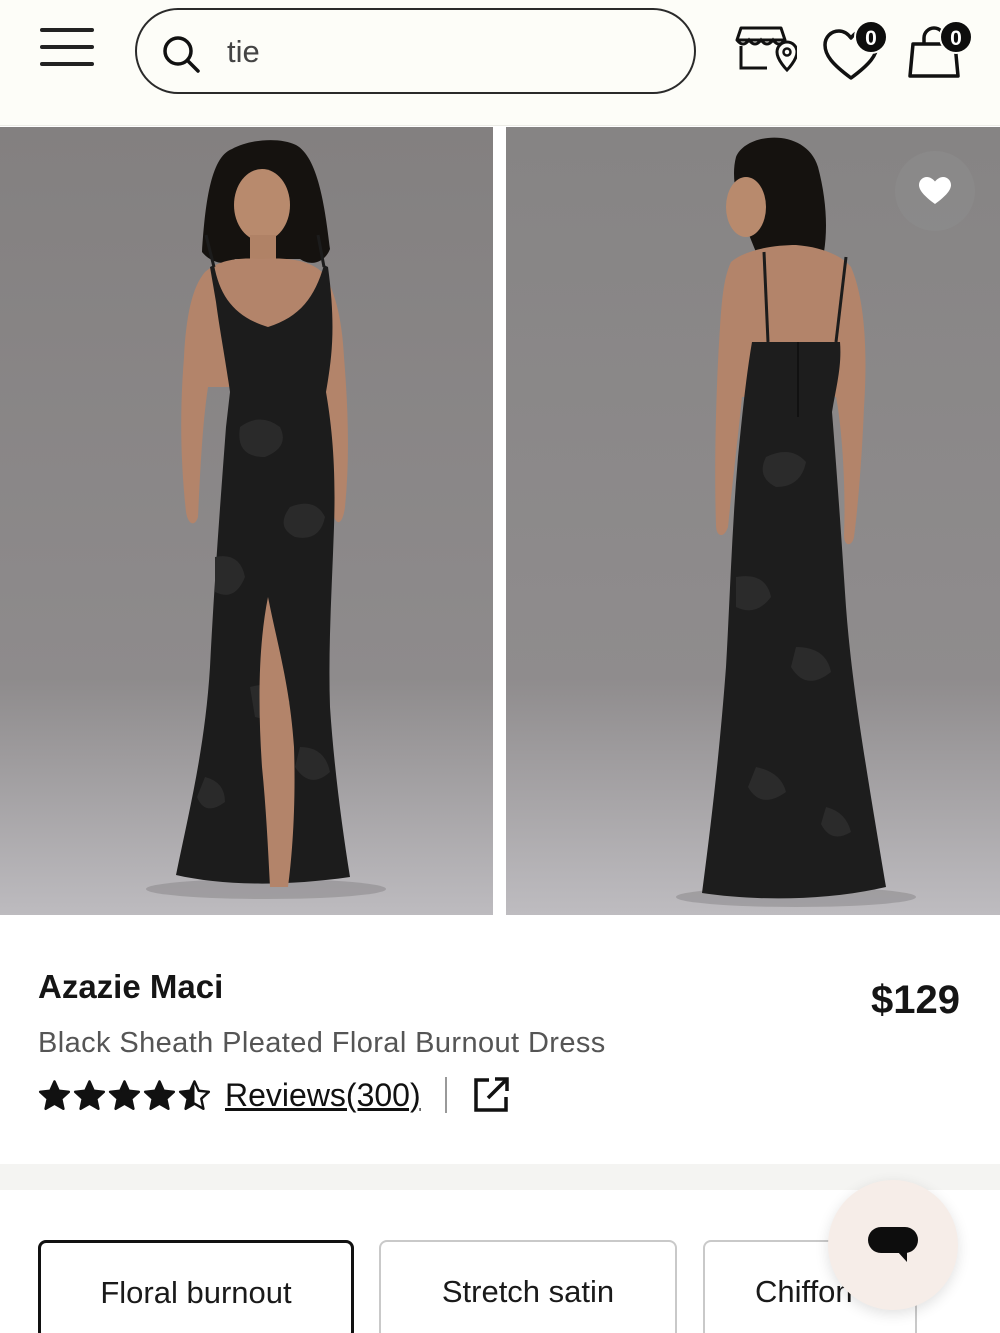 The height and width of the screenshot is (1333, 1000). Describe the element at coordinates (956, 37) in the screenshot. I see `cart-count-badge: 0` at that location.